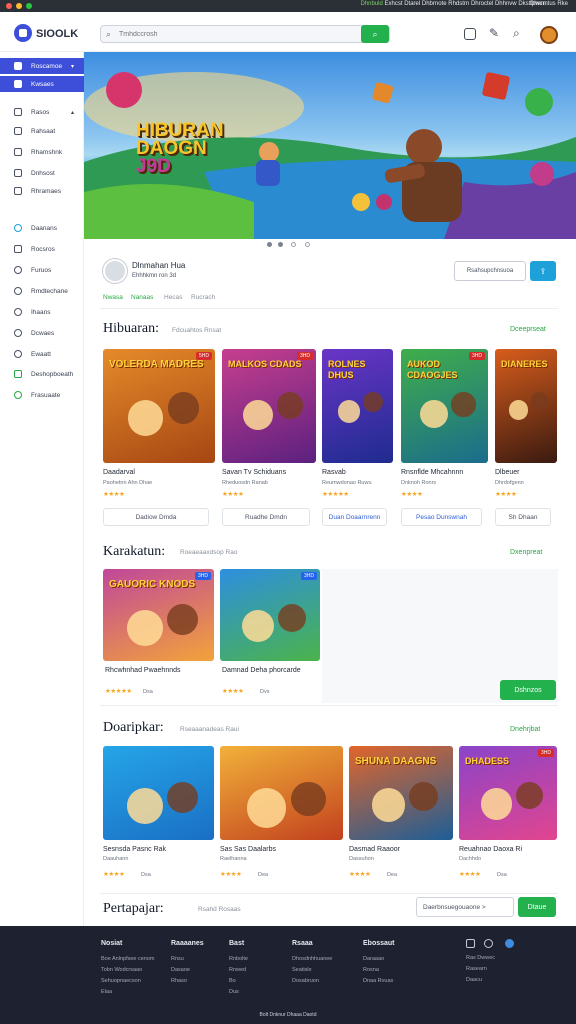 This screenshot has height=1024, width=576. What do you see at coordinates (42, 66) in the screenshot?
I see `sidebar-item-1: Roscamoe ▾` at bounding box center [42, 66].